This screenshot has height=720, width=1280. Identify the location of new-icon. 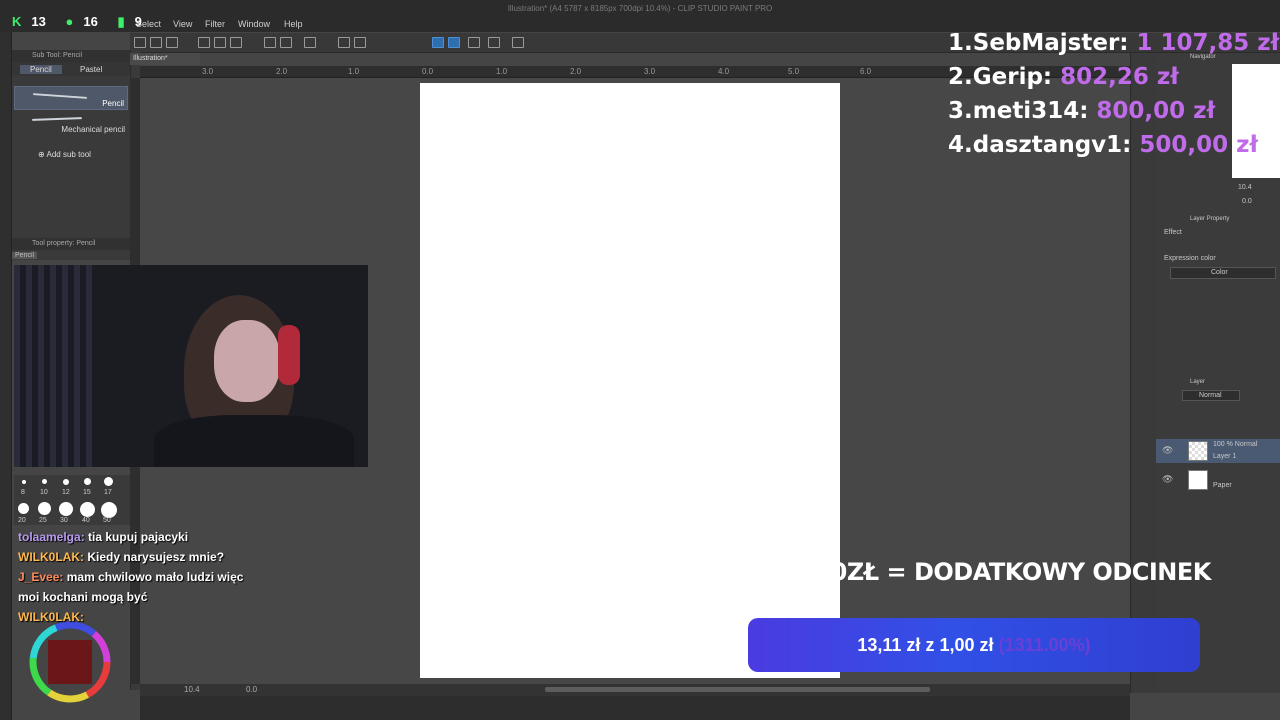
(204, 42).